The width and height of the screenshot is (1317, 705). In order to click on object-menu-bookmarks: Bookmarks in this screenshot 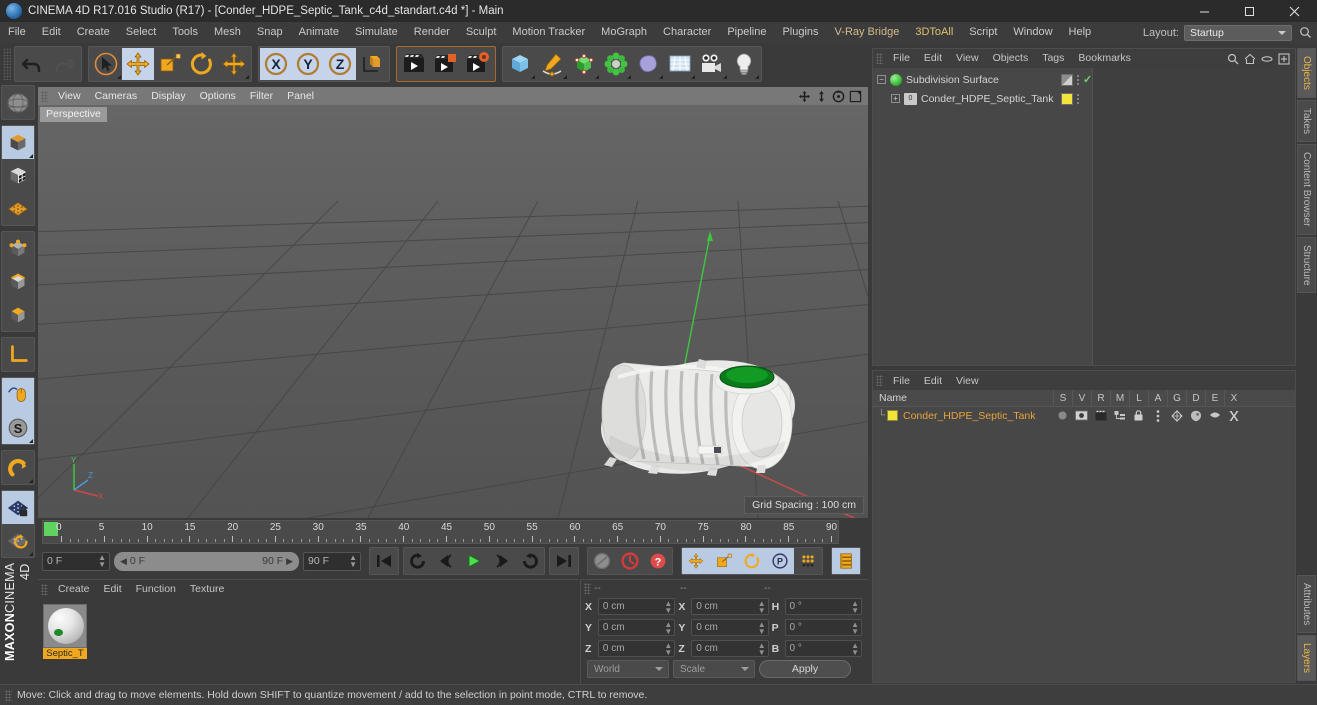, I will do `click(1104, 58)`.